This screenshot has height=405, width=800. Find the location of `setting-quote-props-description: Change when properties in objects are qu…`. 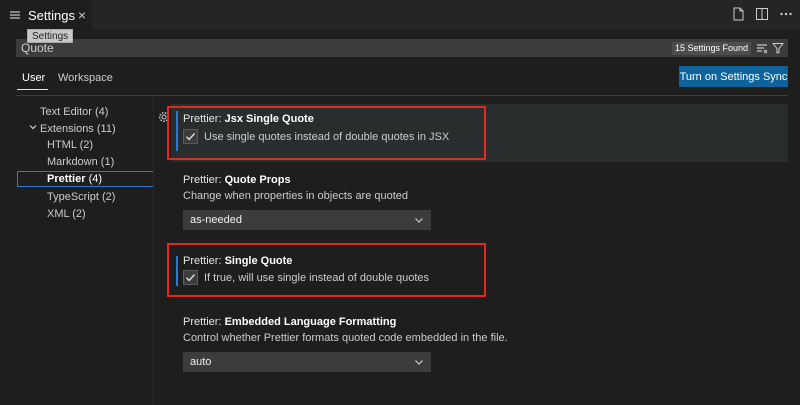

setting-quote-props-description: Change when properties in objects are qu… is located at coordinates (296, 196).